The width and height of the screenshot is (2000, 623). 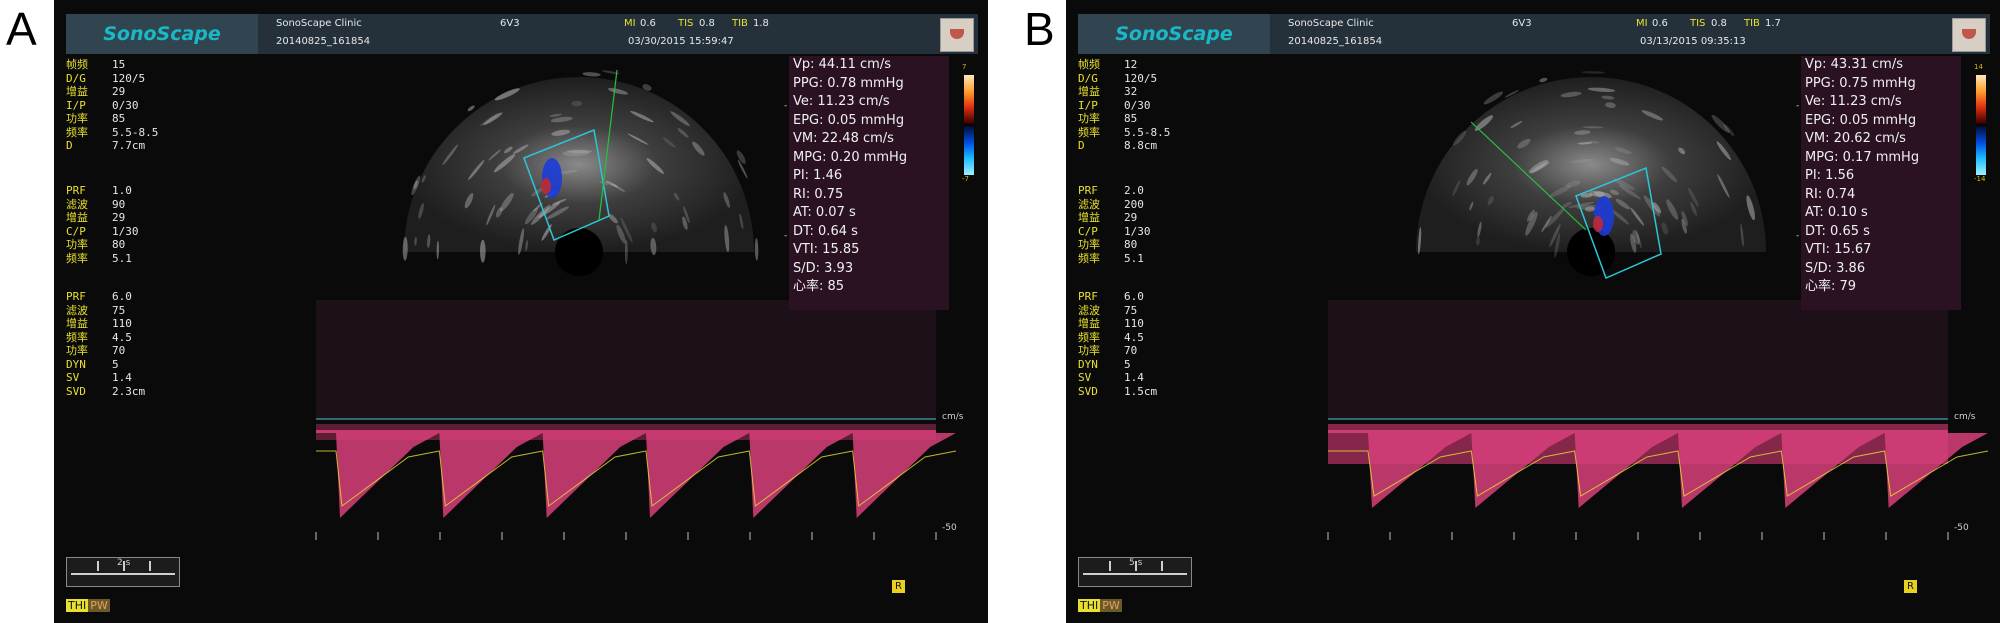 I want to click on measurement-row: VTI: 15.85, so click(x=869, y=250).